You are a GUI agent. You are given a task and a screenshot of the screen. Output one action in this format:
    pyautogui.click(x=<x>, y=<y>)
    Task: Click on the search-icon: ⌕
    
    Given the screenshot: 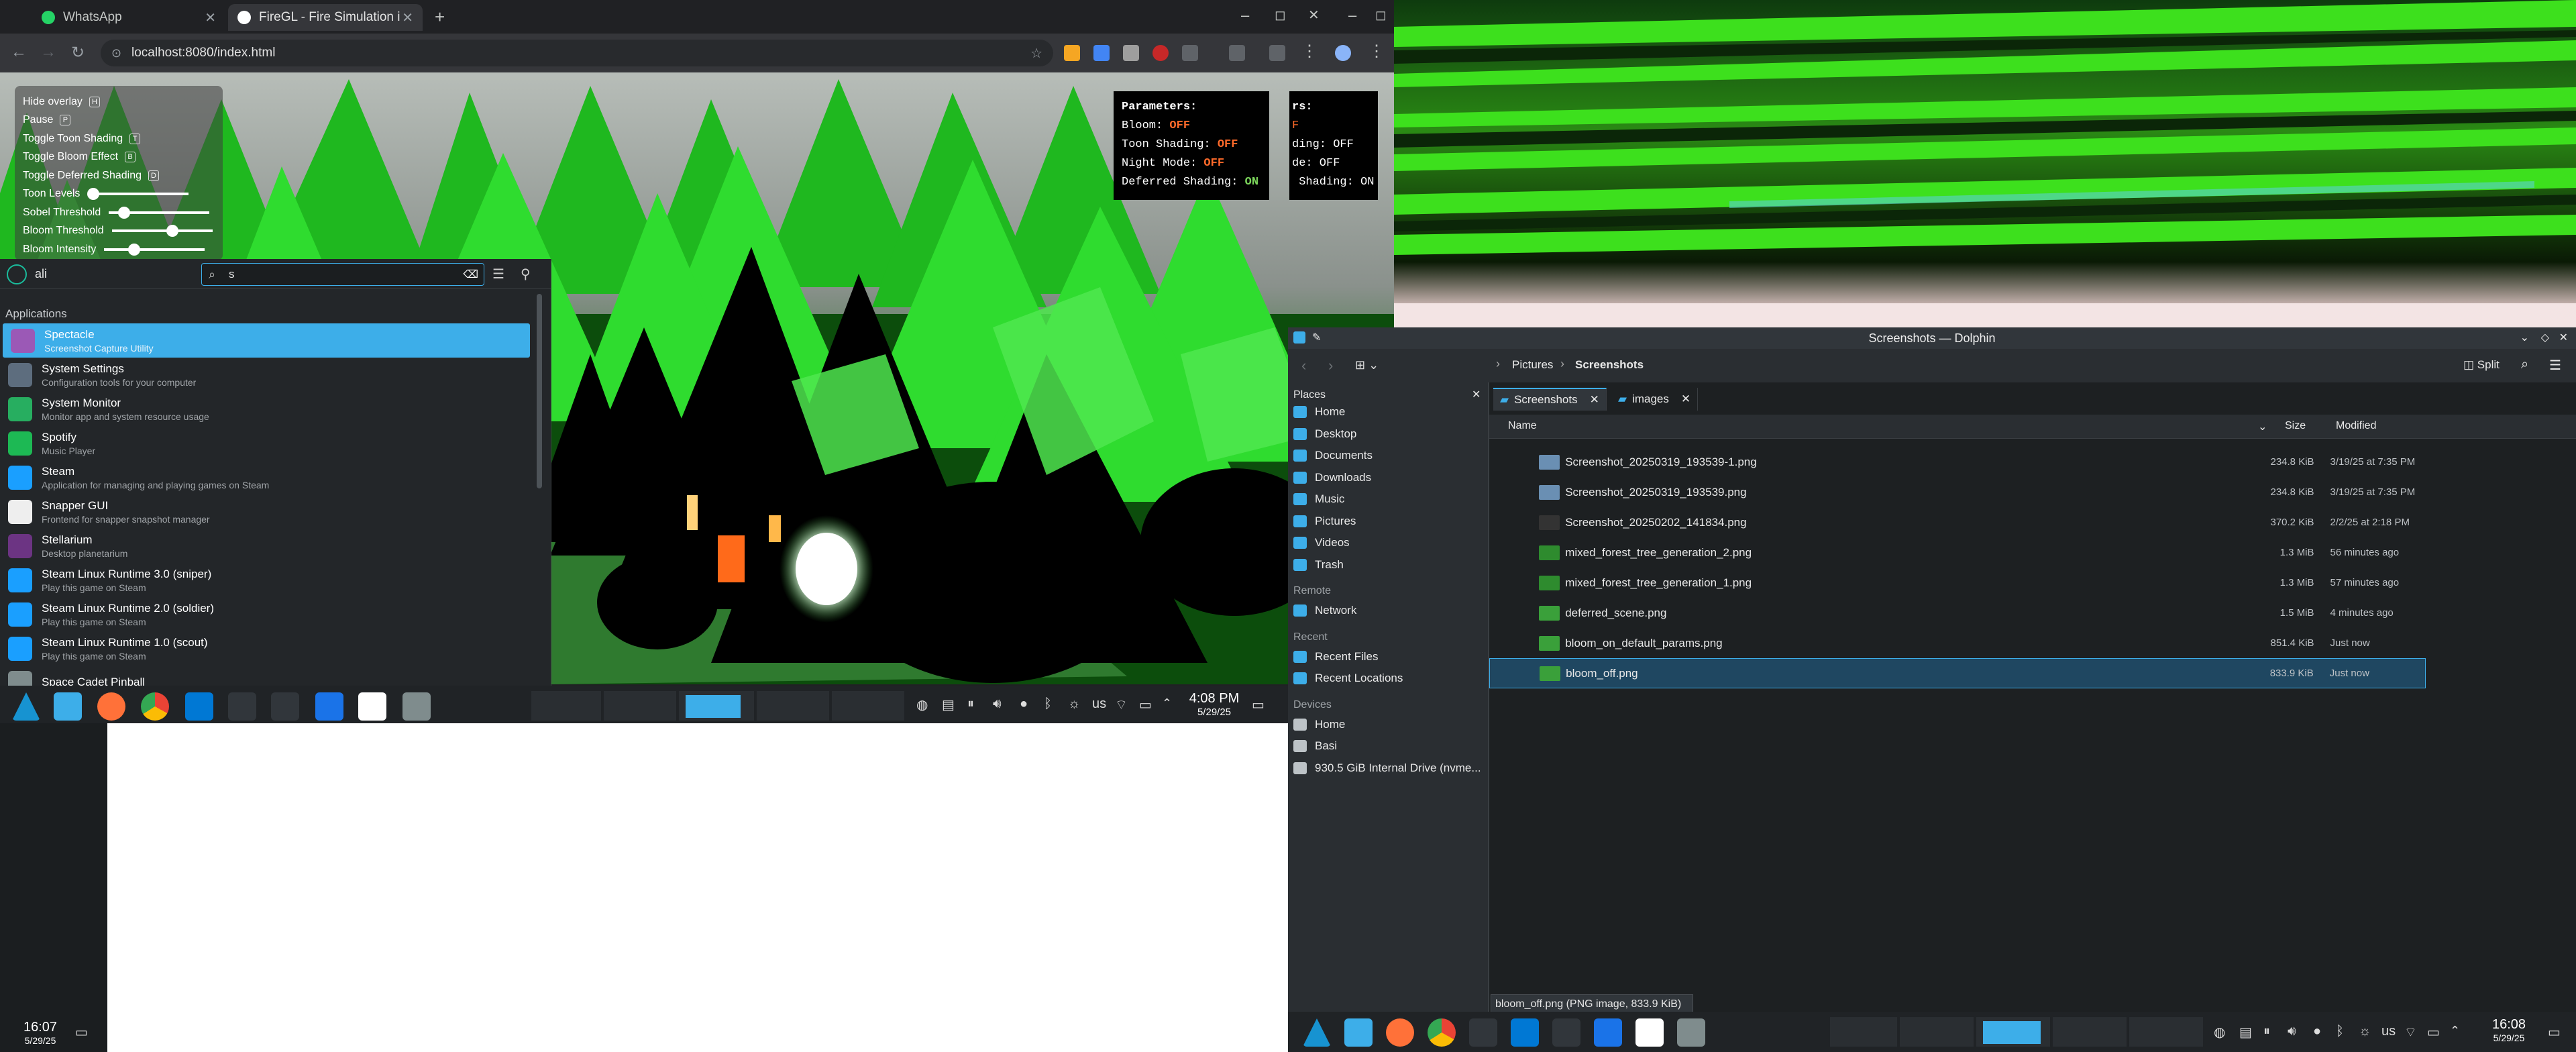 What is the action you would take?
    pyautogui.click(x=2524, y=364)
    